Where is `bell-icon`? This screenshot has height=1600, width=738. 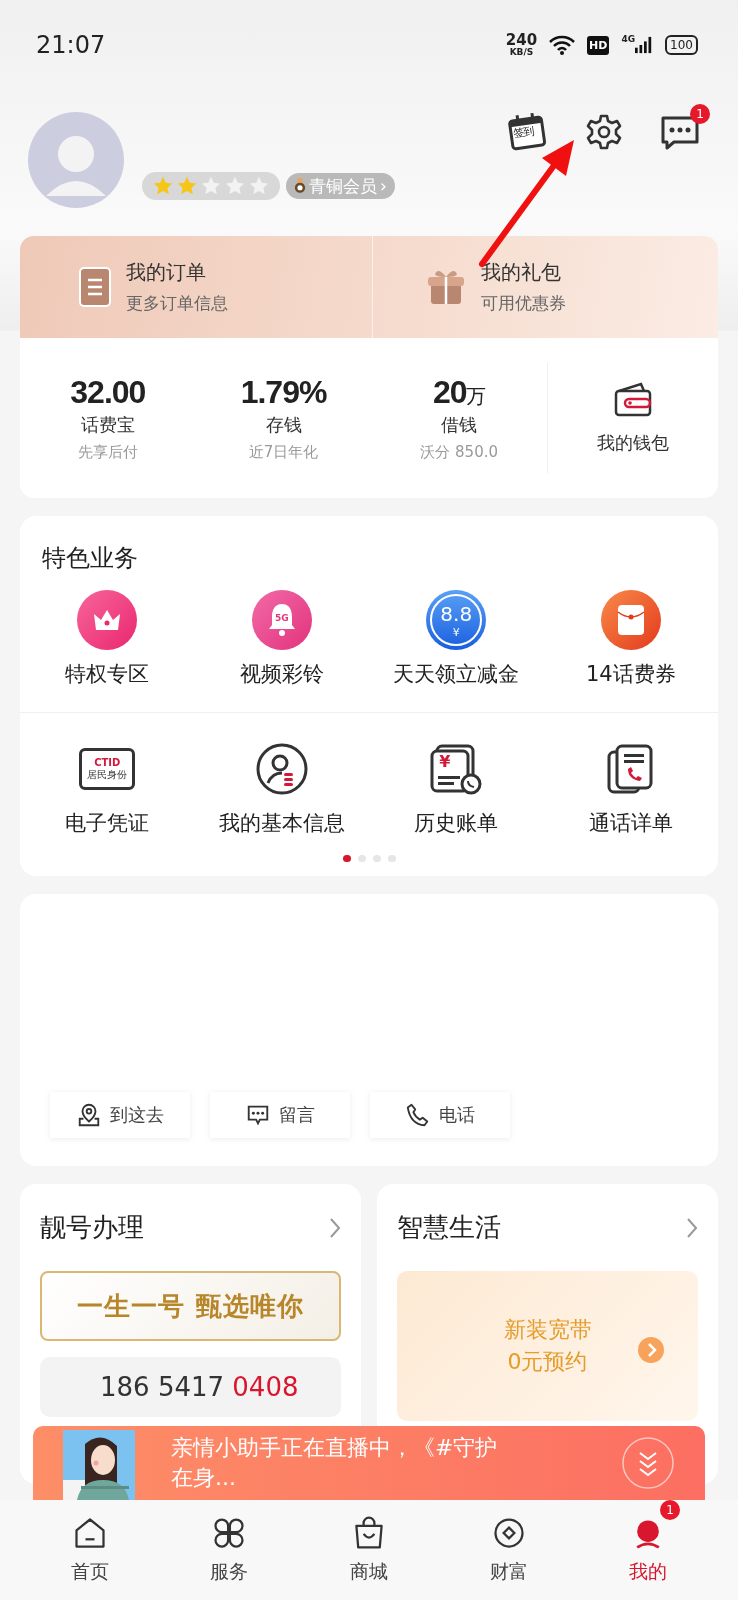
bell-icon is located at coordinates (281, 620).